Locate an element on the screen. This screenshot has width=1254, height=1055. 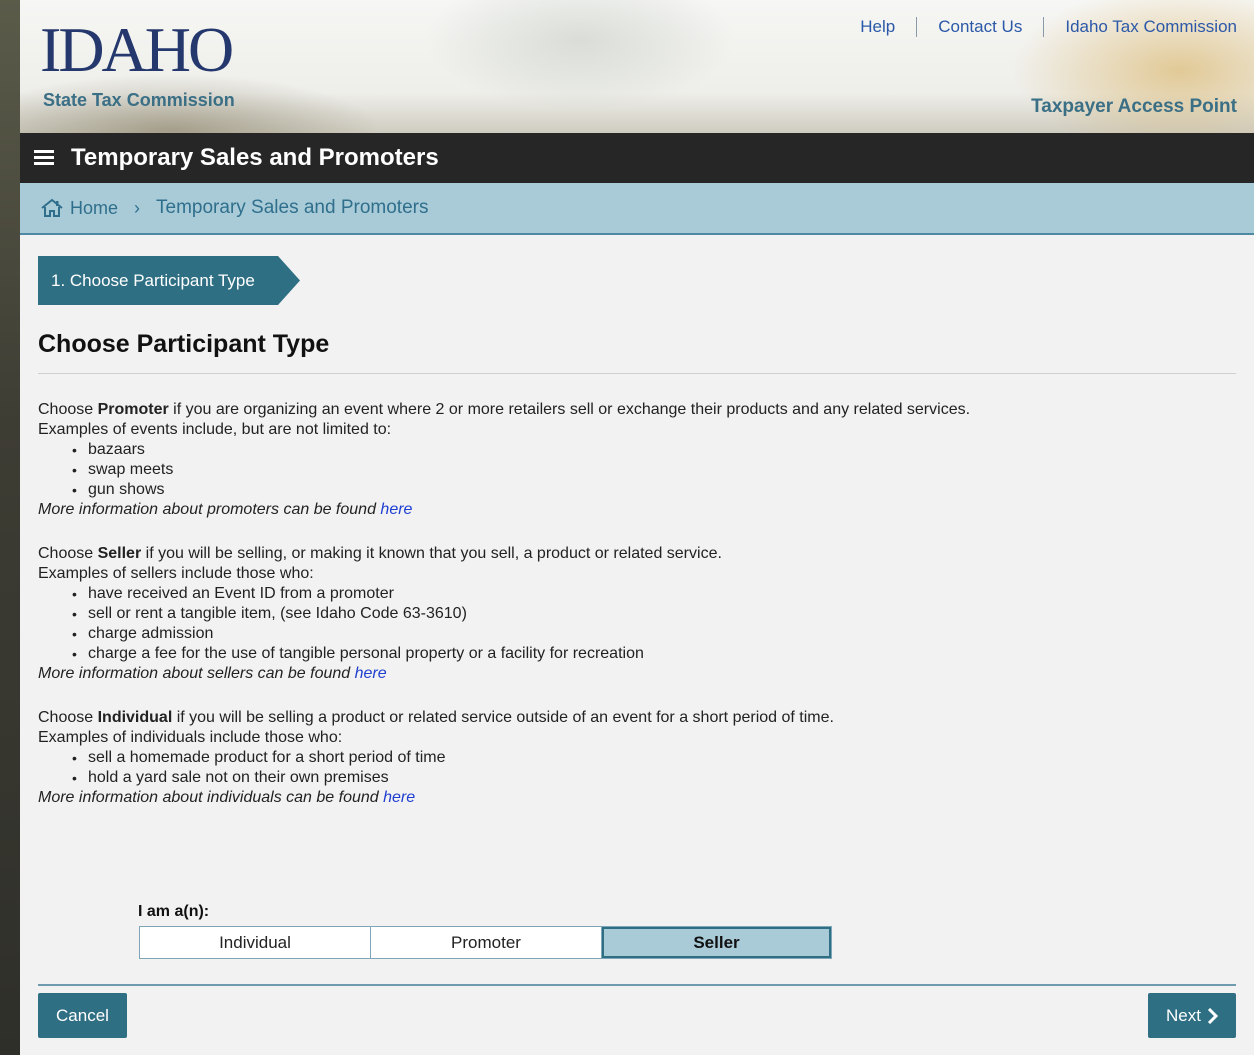
promoter-here-link: here is located at coordinates (396, 509).